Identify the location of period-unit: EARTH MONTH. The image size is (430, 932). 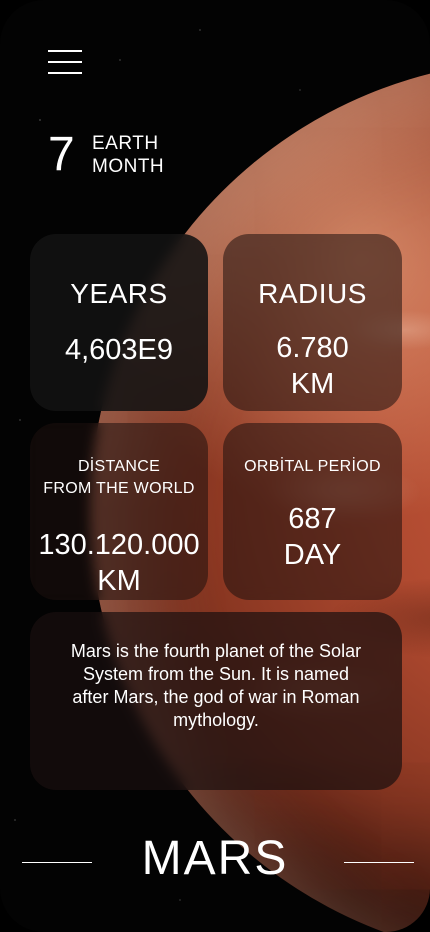
(128, 155).